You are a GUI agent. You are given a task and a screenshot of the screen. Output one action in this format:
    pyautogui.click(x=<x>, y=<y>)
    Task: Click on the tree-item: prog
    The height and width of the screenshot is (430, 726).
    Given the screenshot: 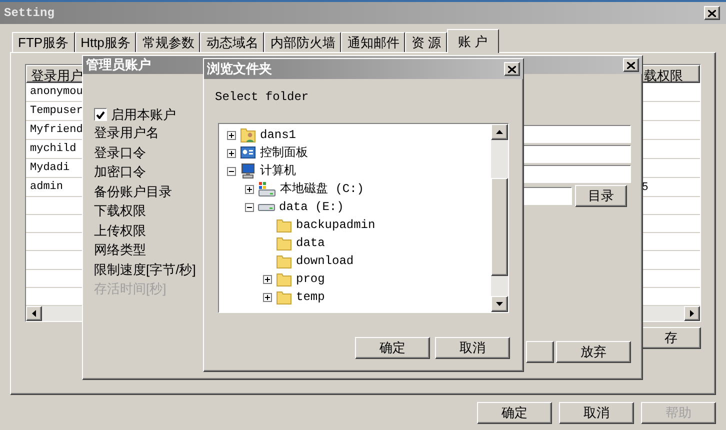 What is the action you would take?
    pyautogui.click(x=310, y=279)
    